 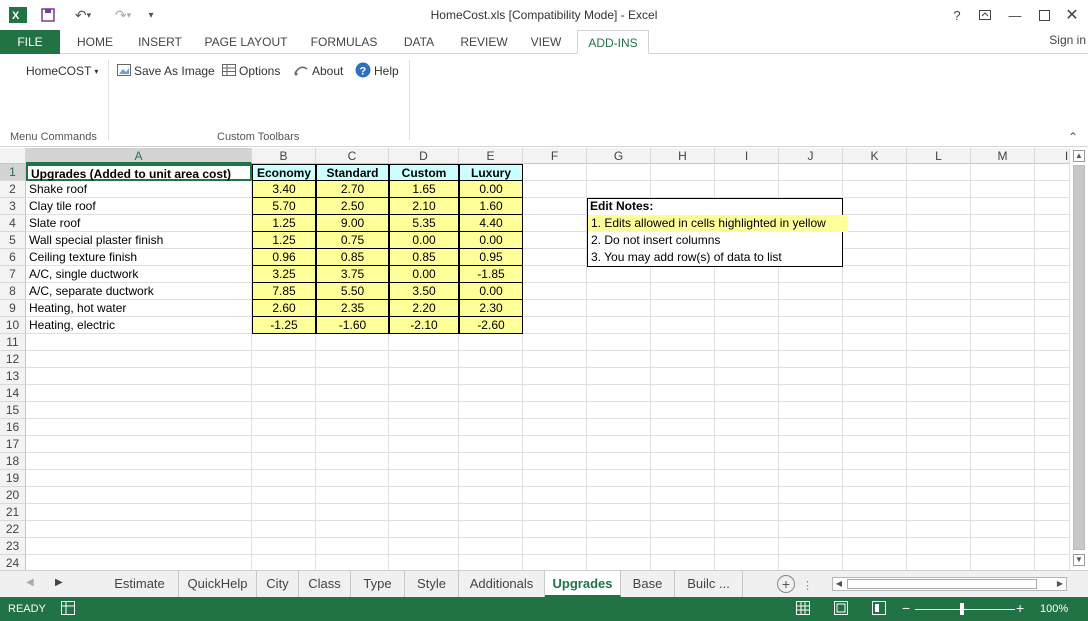 What do you see at coordinates (839, 584) in the screenshot?
I see `scroll-left-icon: ◀` at bounding box center [839, 584].